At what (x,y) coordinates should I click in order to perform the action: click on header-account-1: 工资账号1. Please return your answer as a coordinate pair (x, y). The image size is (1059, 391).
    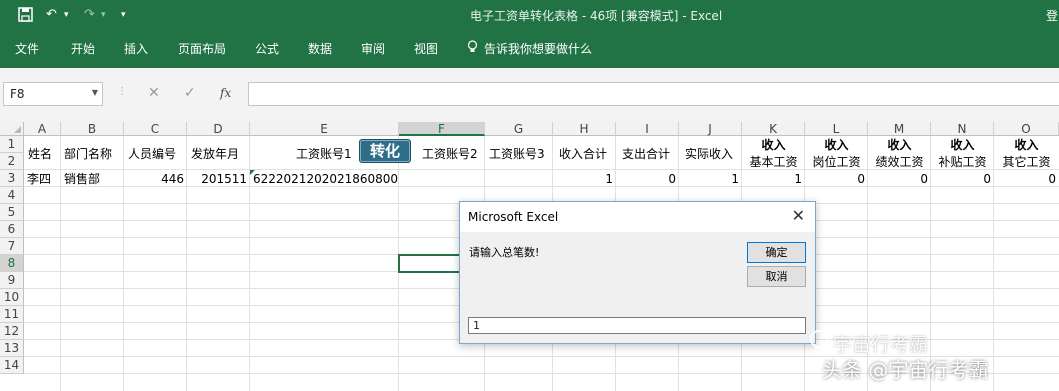
    Looking at the image, I should click on (324, 154).